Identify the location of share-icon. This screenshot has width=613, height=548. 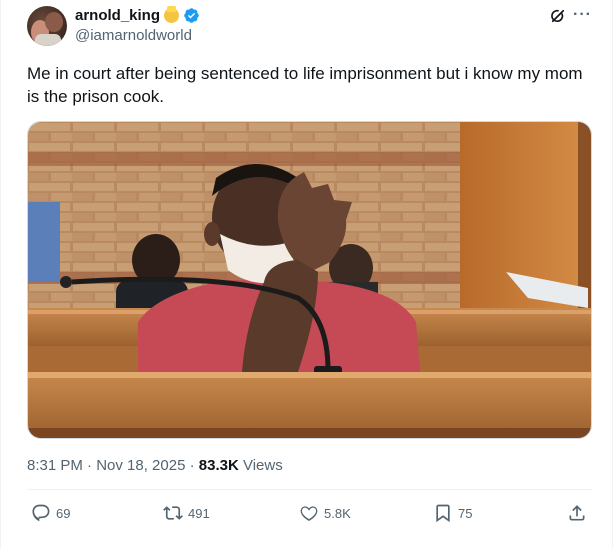
(577, 513).